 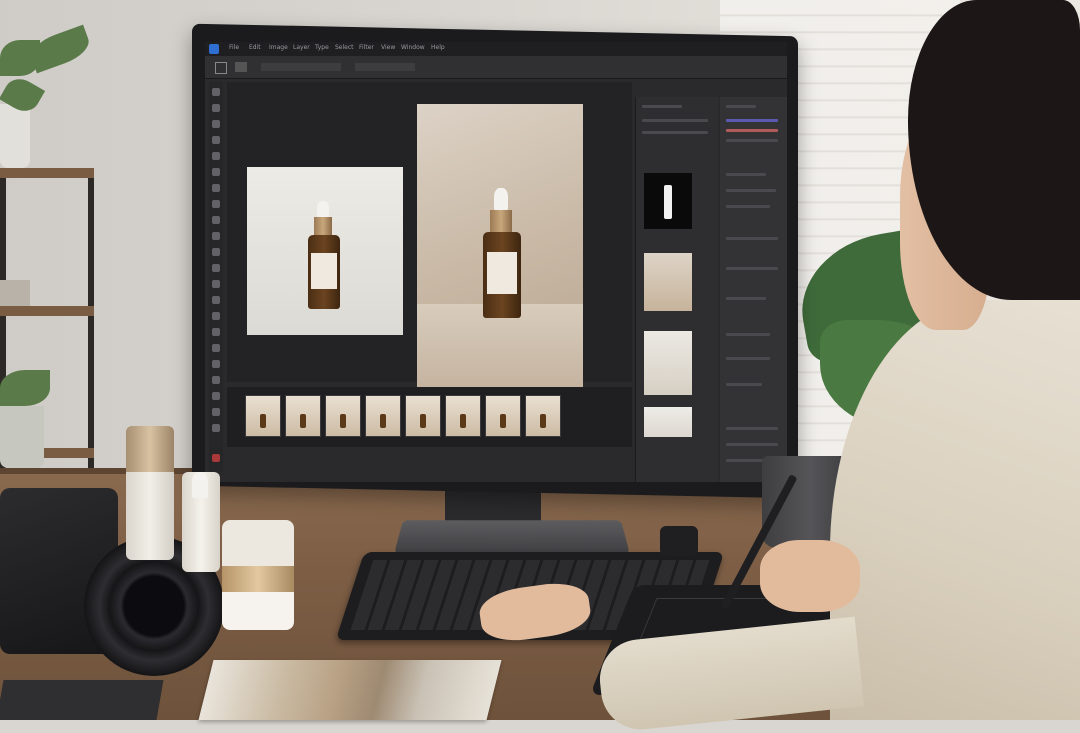 What do you see at coordinates (216, 277) in the screenshot?
I see `tools-panel` at bounding box center [216, 277].